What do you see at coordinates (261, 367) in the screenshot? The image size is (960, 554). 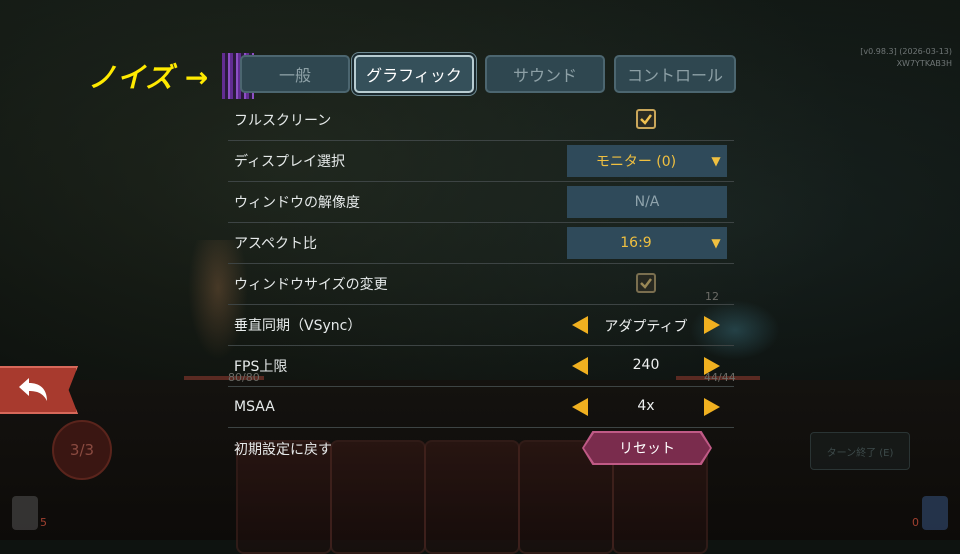 I see `fps-label: FPS上限` at bounding box center [261, 367].